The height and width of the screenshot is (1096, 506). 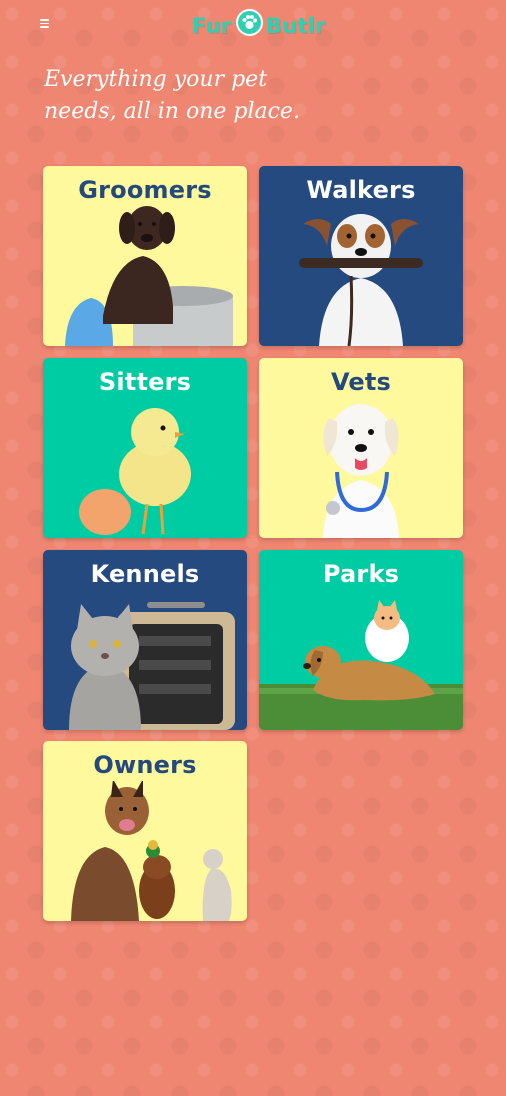 What do you see at coordinates (156, 79) in the screenshot?
I see `tagline-line-1: Everything your pet` at bounding box center [156, 79].